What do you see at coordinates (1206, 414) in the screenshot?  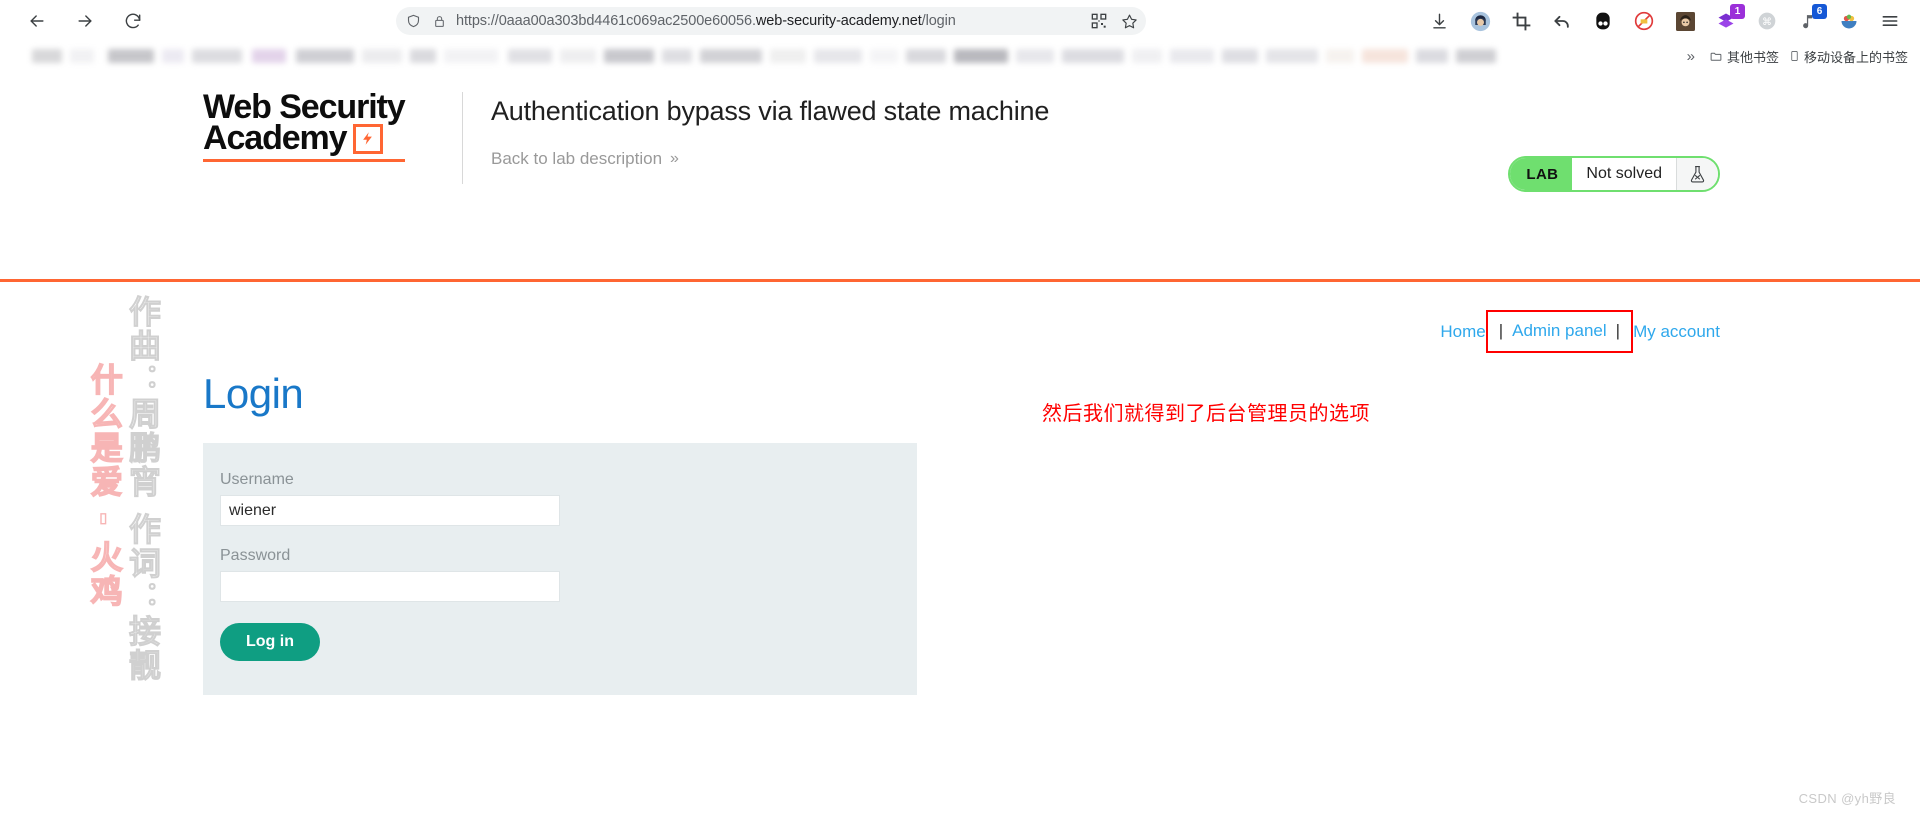 I see `annotation-admin-note: 然后我们就得到了后台管理员的选项` at bounding box center [1206, 414].